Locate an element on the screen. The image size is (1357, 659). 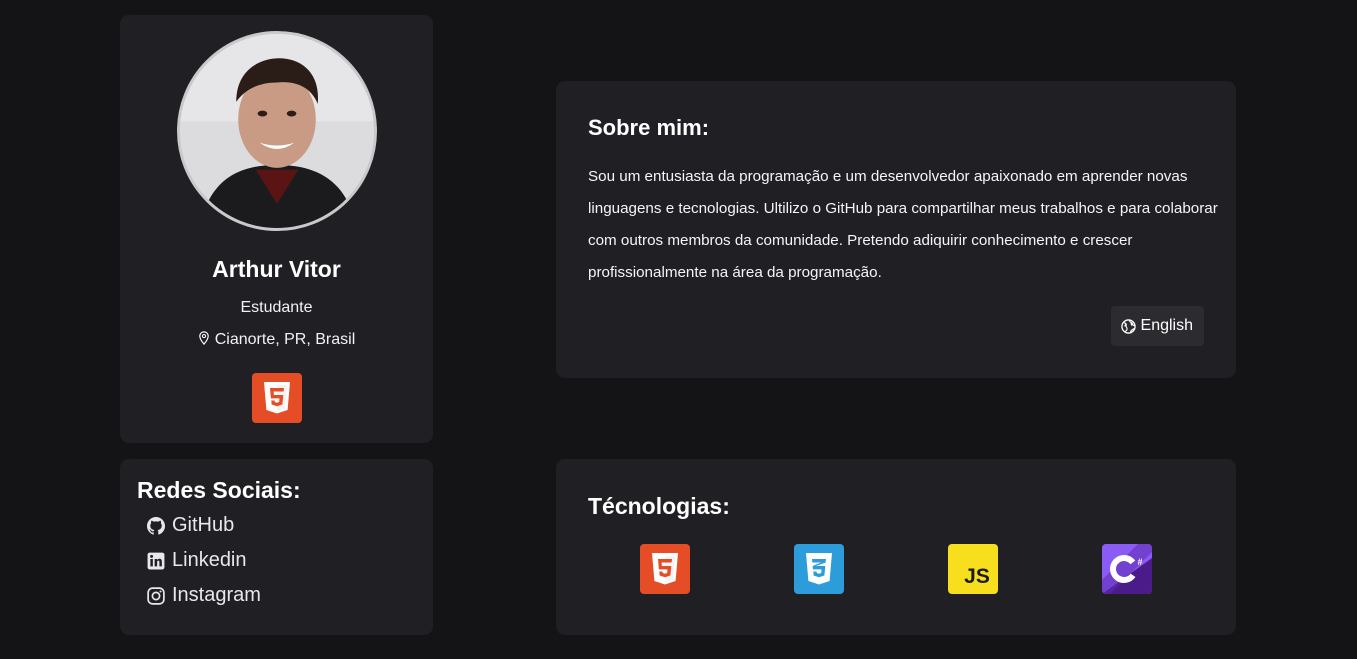
github-icon is located at coordinates (156, 525).